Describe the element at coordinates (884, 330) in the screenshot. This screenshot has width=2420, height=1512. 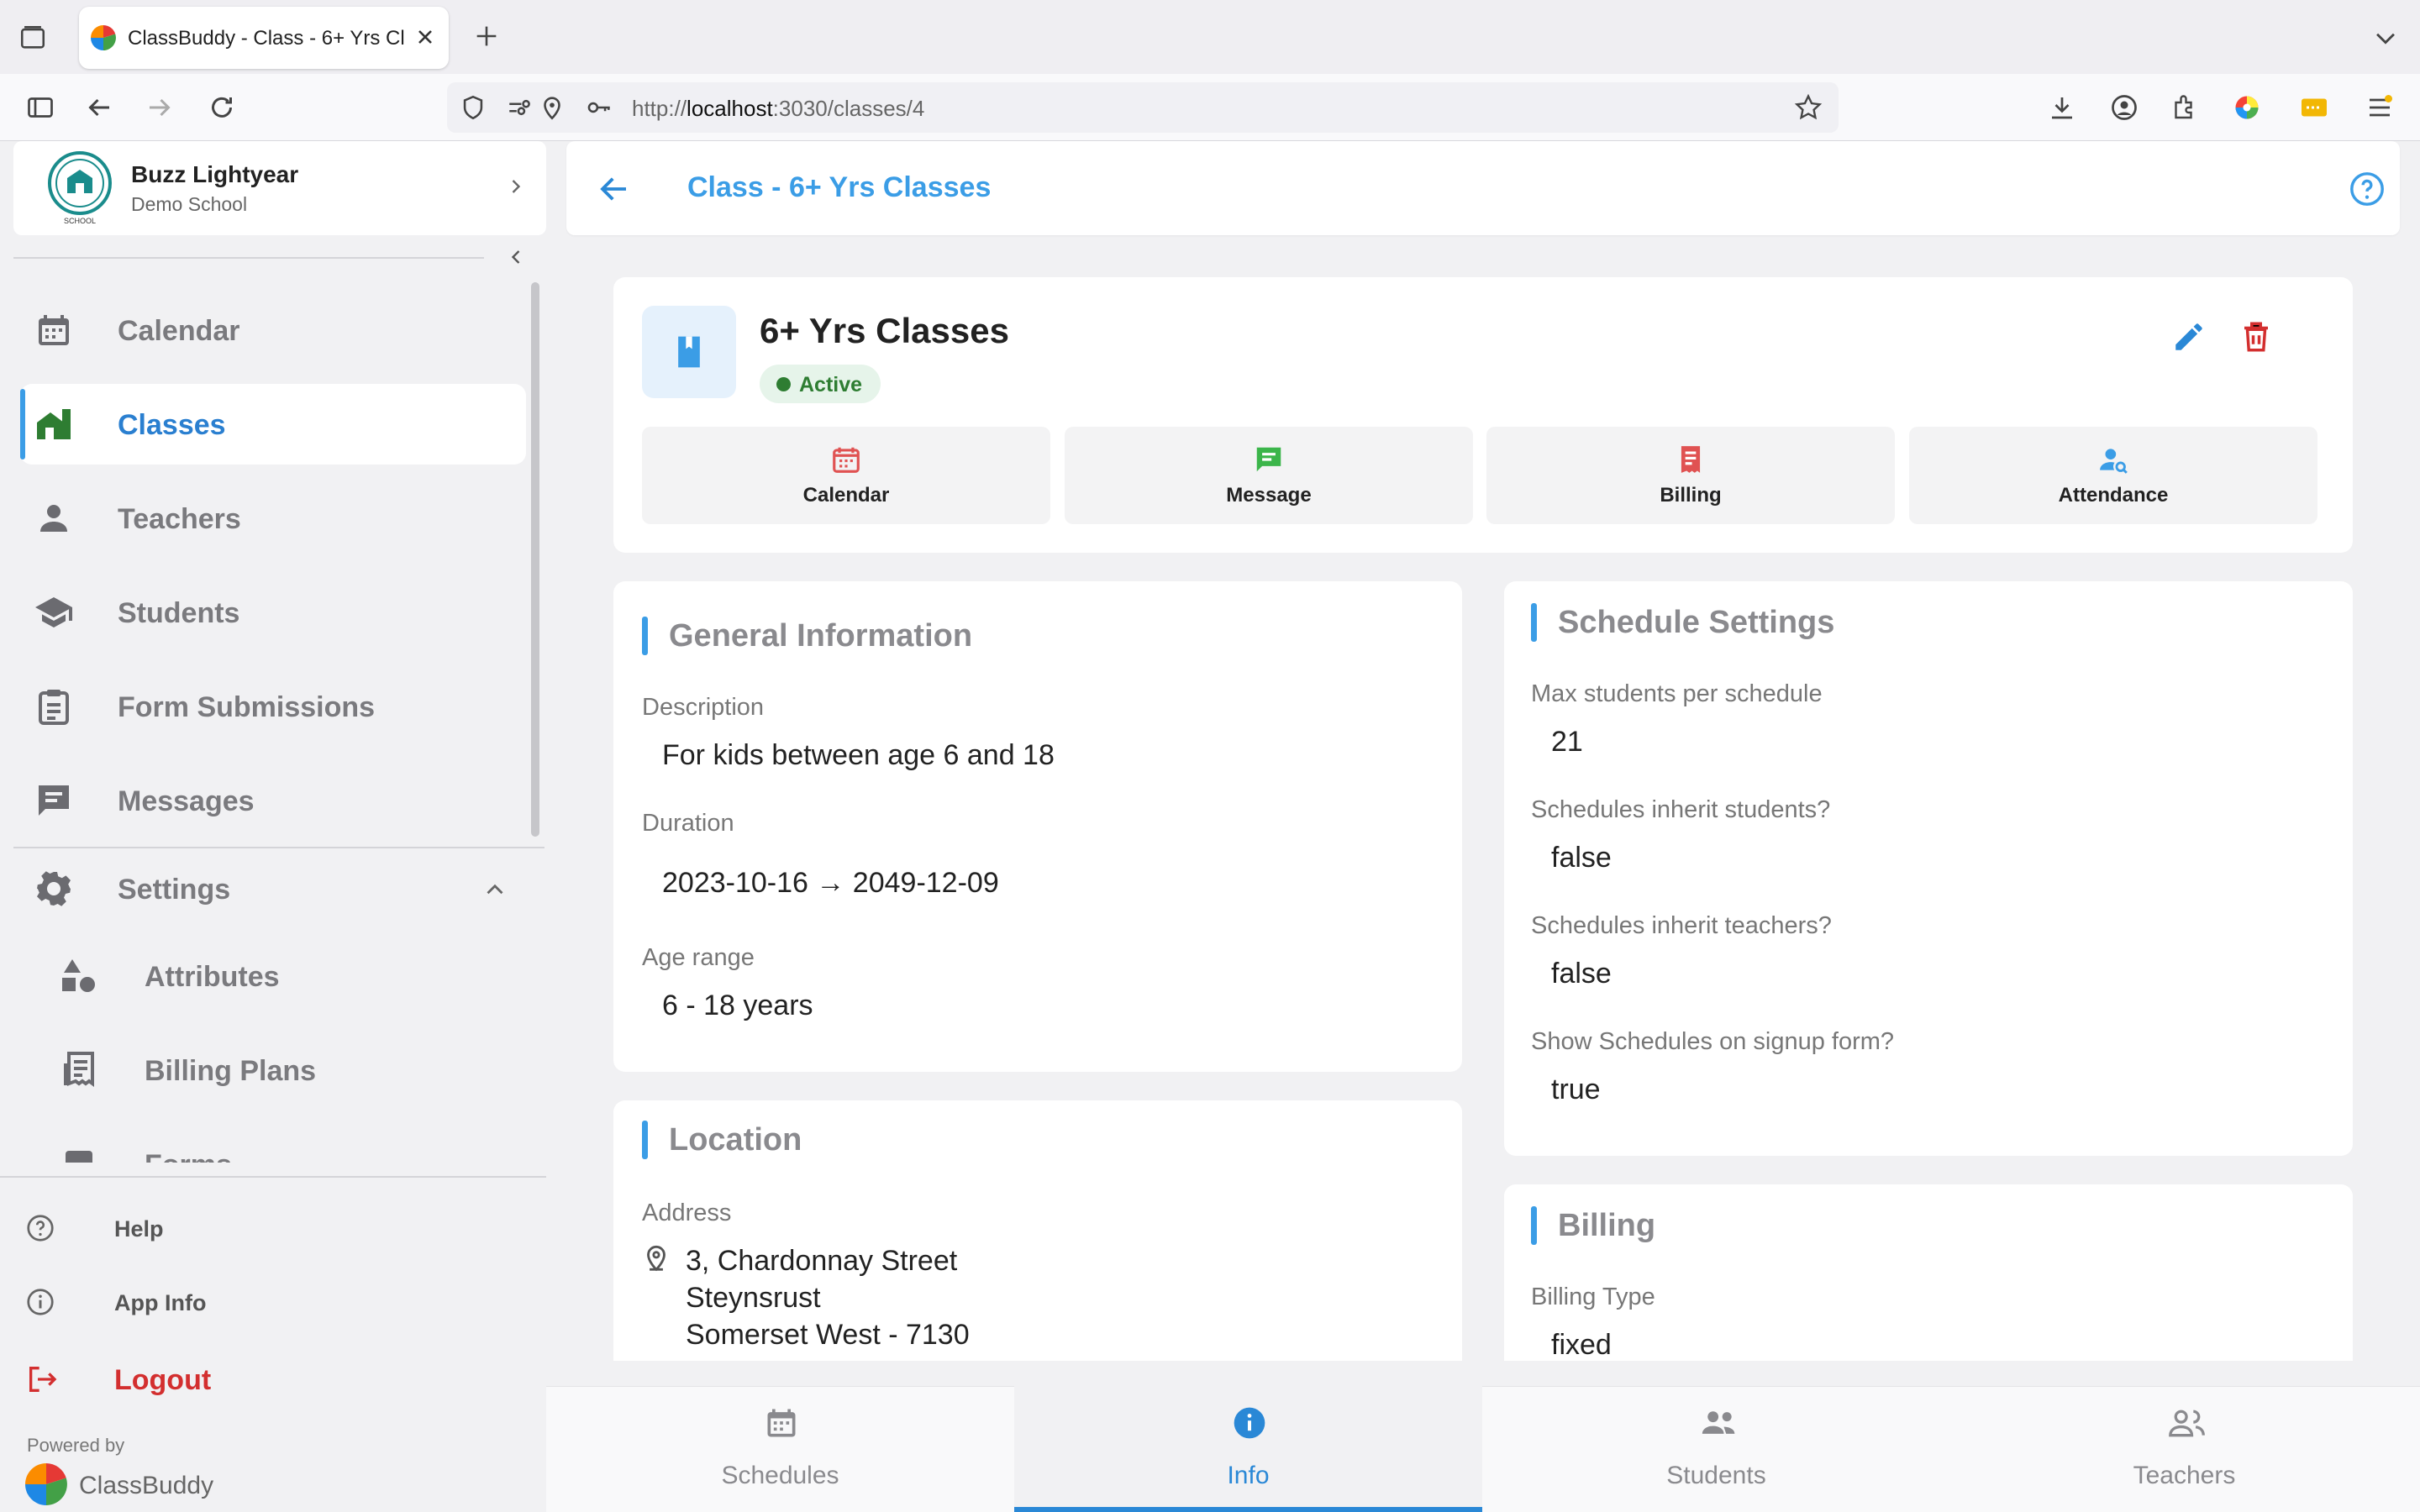
I see `class-name: 6+ Yrs Classes` at that location.